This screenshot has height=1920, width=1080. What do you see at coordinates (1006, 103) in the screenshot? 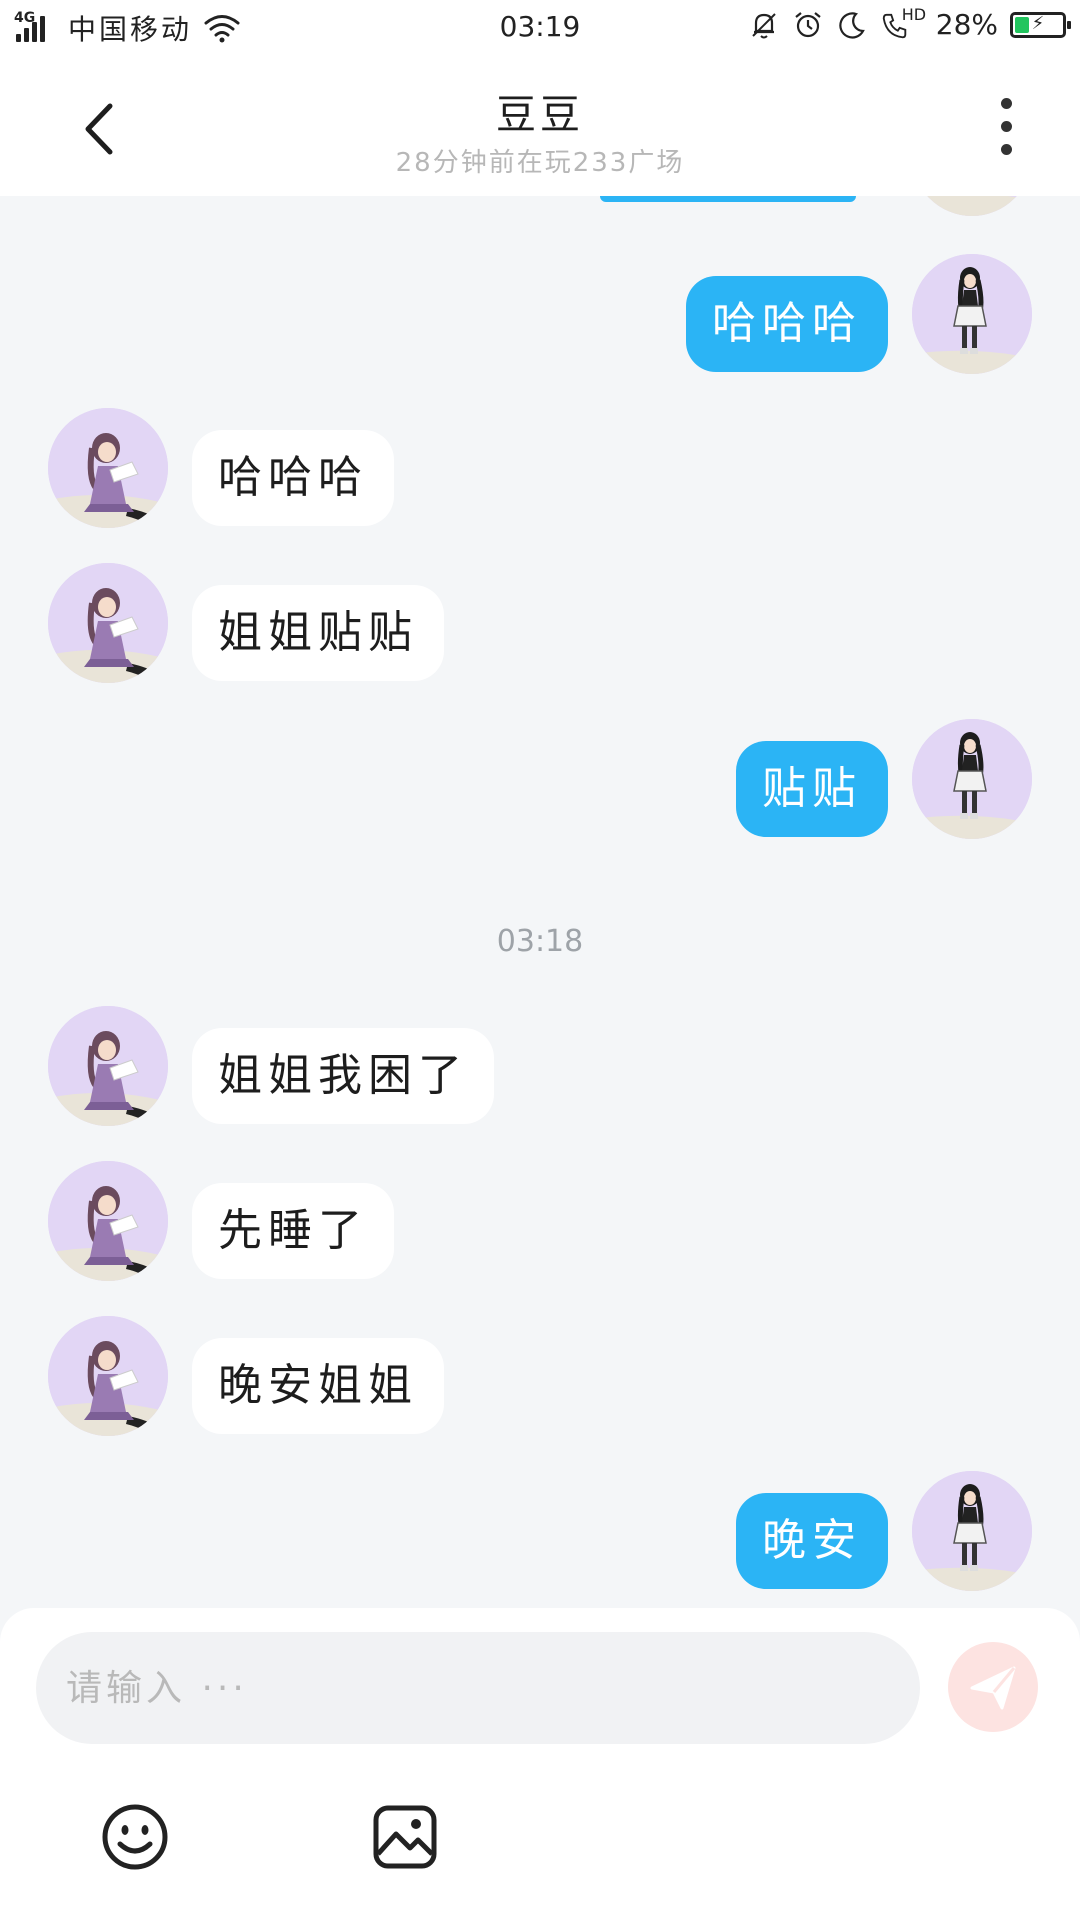
I see `more-vertical-icon` at bounding box center [1006, 103].